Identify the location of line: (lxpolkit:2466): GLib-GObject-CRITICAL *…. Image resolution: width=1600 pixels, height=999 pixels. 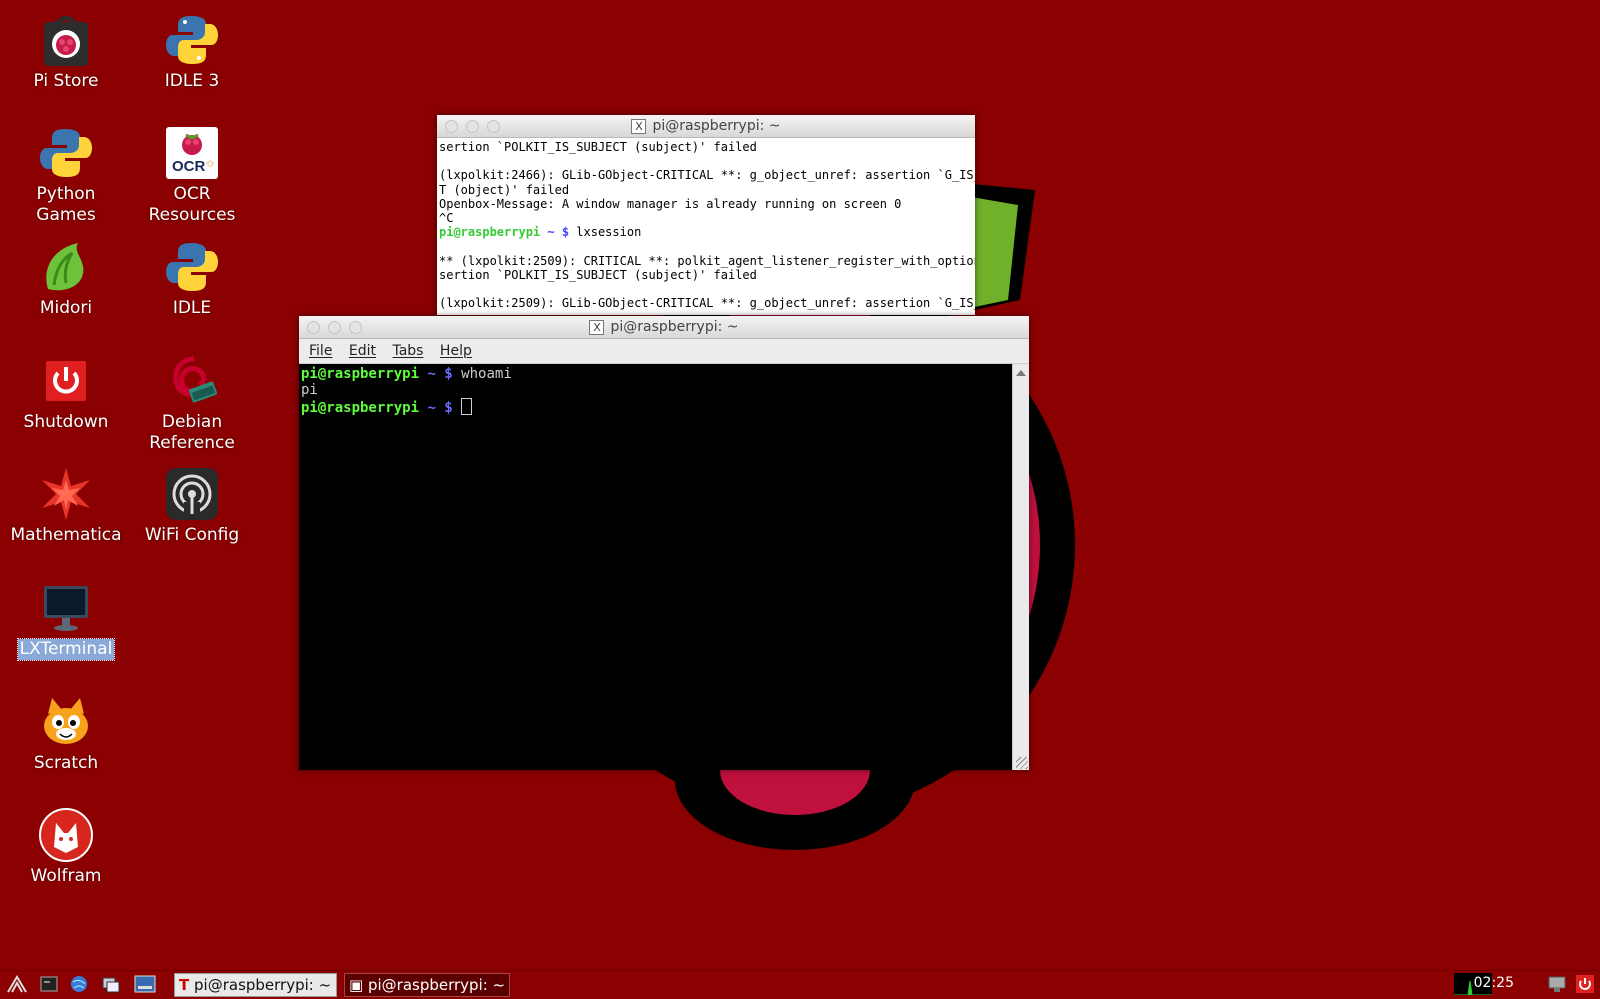
(707, 175).